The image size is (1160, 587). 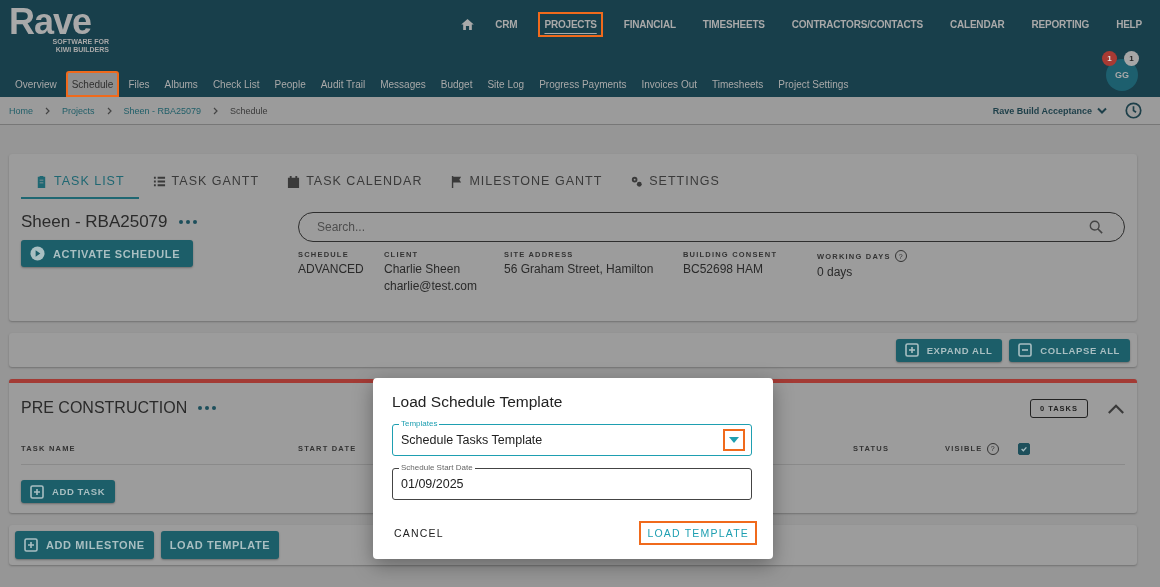 What do you see at coordinates (835, 272) in the screenshot?
I see `detail-value: 0 days` at bounding box center [835, 272].